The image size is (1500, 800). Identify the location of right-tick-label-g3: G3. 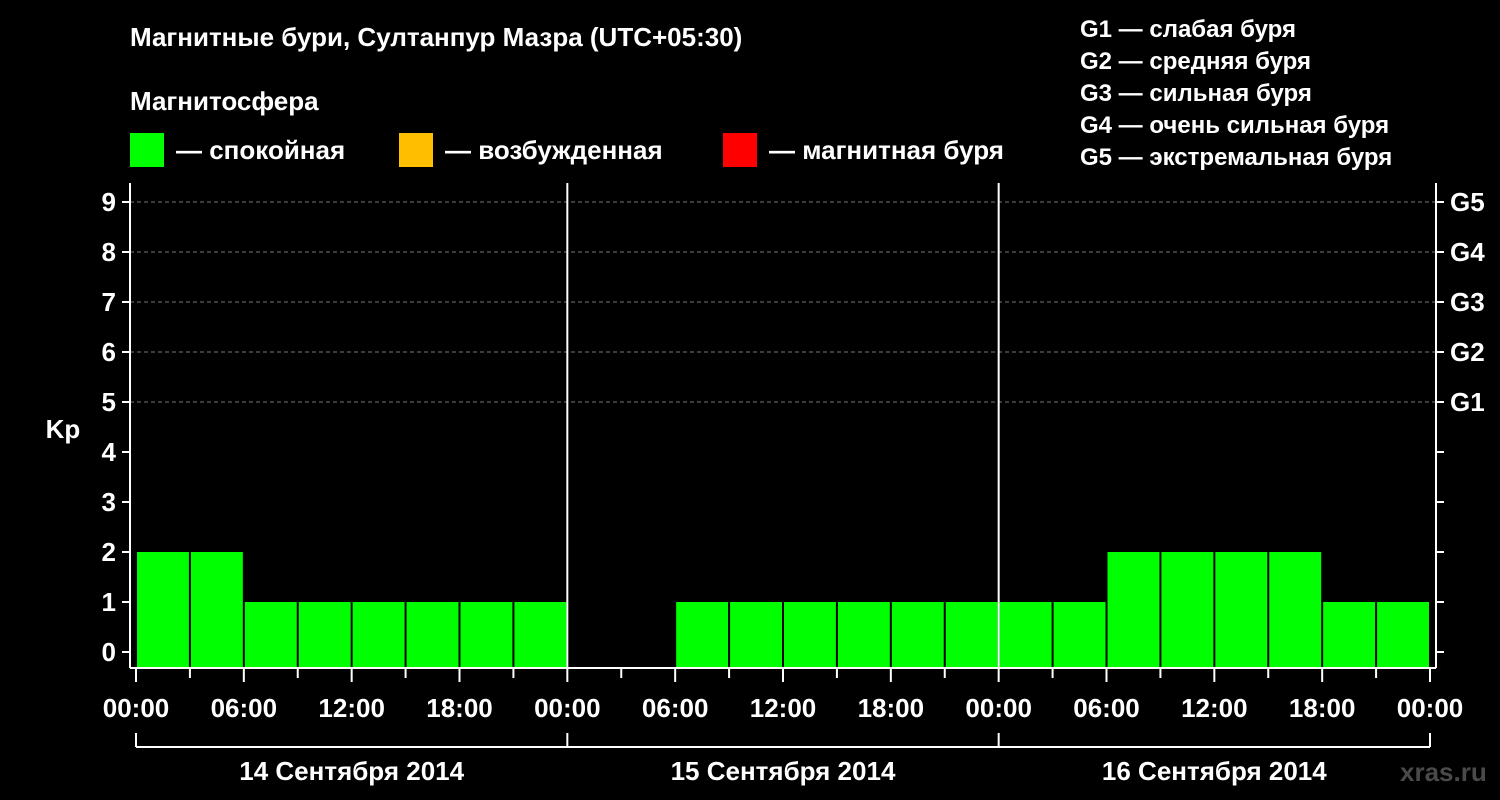
(1467, 302).